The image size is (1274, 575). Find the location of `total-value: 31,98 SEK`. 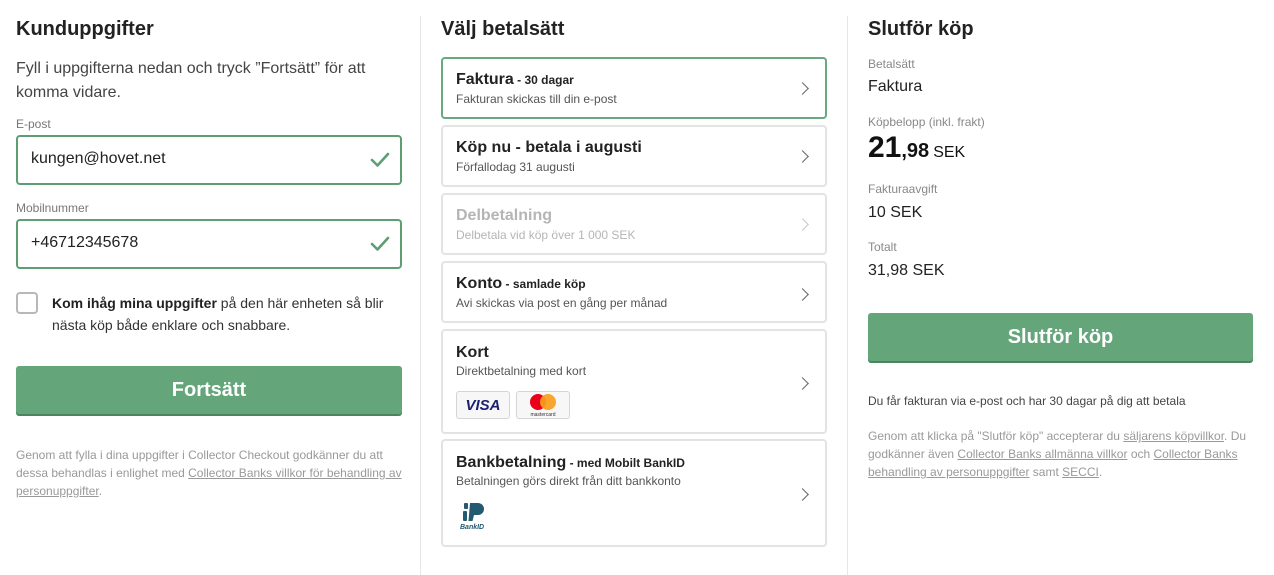

total-value: 31,98 SEK is located at coordinates (906, 270).